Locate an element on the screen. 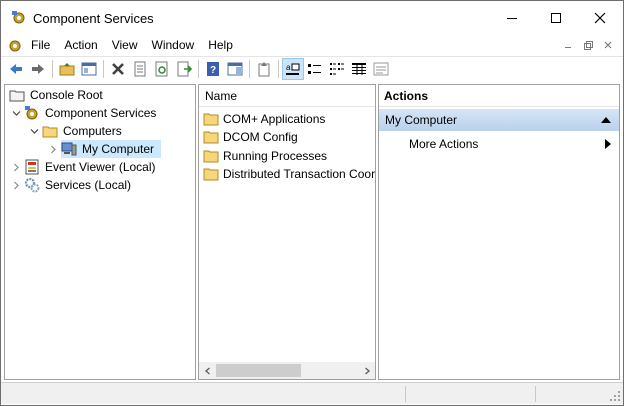 The height and width of the screenshot is (406, 624). list-item-dcom-config: DCOM Config is located at coordinates (250, 137).